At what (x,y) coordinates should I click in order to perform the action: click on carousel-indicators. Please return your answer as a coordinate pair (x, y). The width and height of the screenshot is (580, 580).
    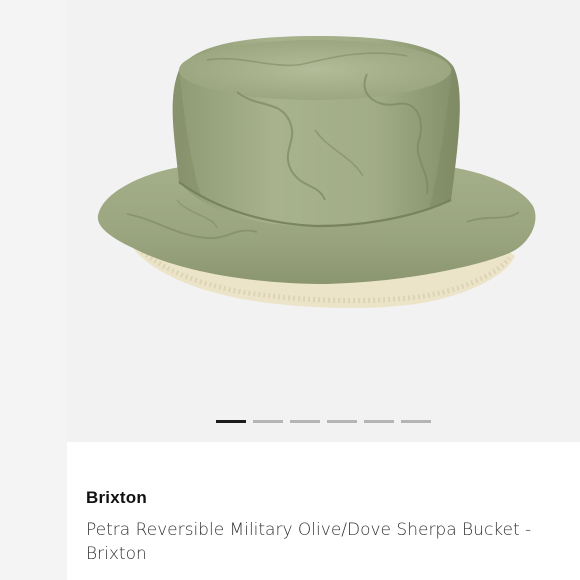
    Looking at the image, I should click on (323, 424).